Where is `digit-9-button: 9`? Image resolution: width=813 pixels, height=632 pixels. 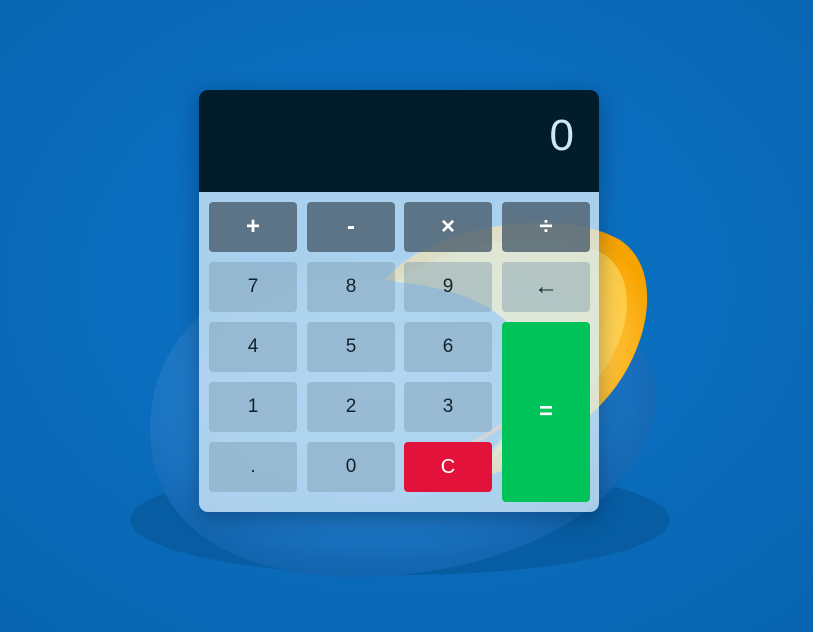
digit-9-button: 9 is located at coordinates (448, 287).